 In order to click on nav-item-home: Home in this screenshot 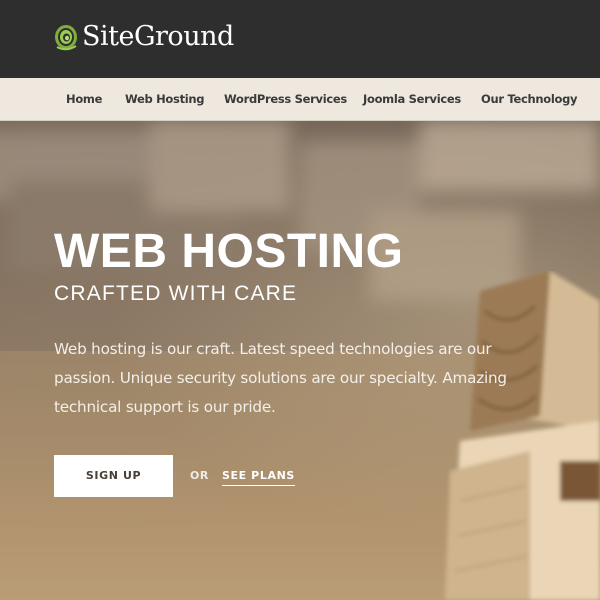, I will do `click(84, 99)`.